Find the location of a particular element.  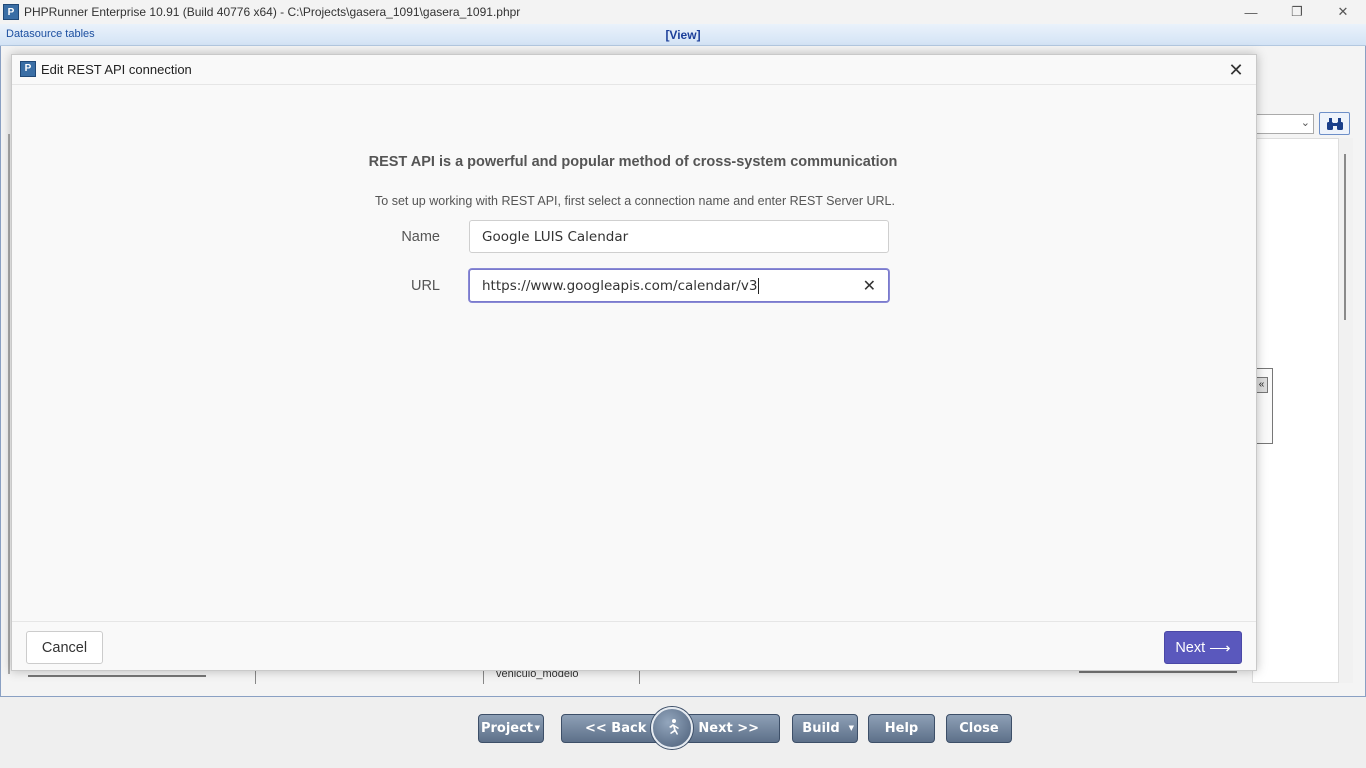

text-caret is located at coordinates (759, 285).